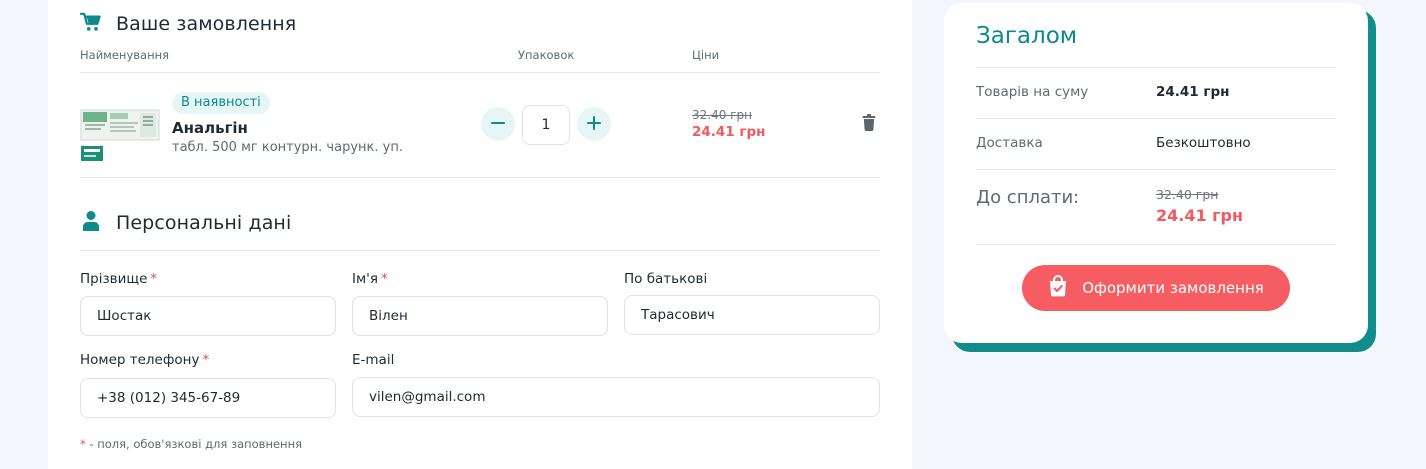 This screenshot has width=1426, height=469. Describe the element at coordinates (90, 24) in the screenshot. I see `cart-icon` at that location.